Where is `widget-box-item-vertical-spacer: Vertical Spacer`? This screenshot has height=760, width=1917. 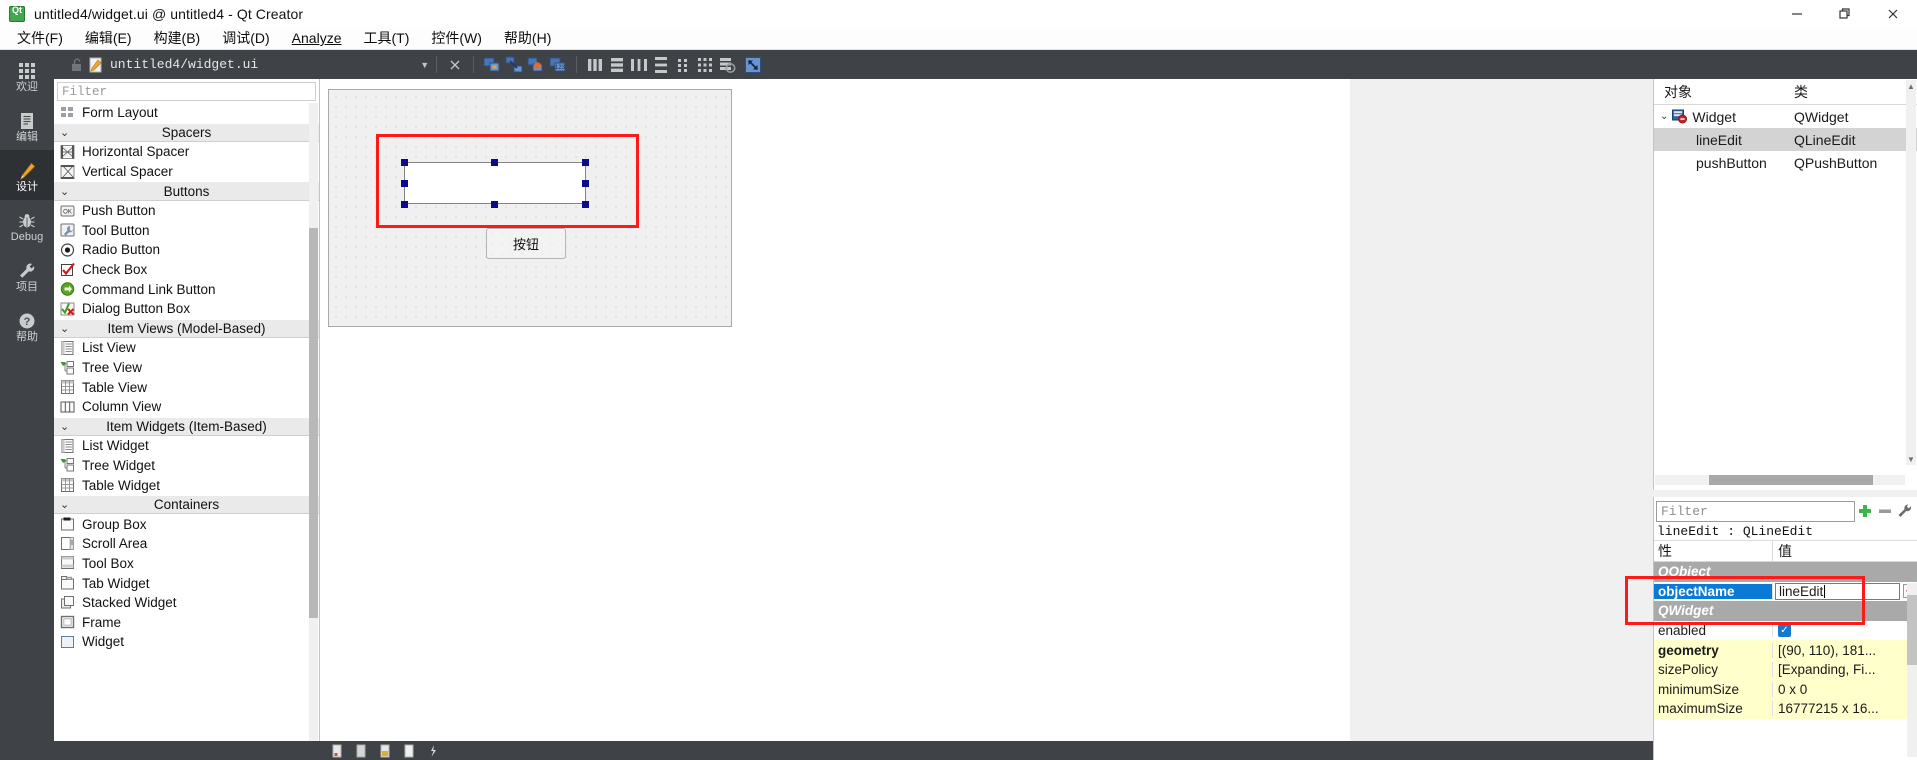 widget-box-item-vertical-spacer: Vertical Spacer is located at coordinates (186, 172).